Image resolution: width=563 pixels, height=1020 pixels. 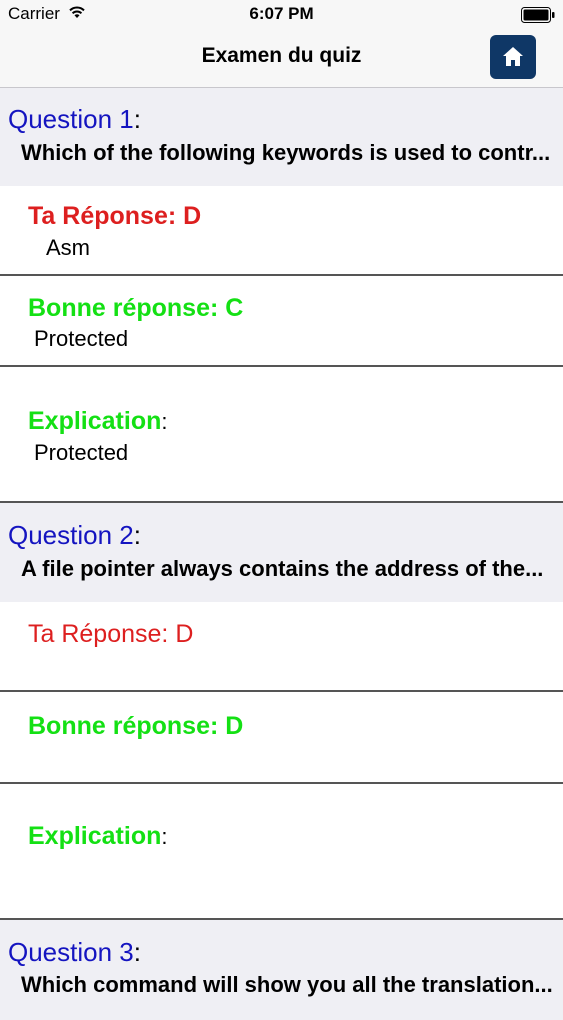 What do you see at coordinates (81, 338) in the screenshot?
I see `correct-answer-text: Protected` at bounding box center [81, 338].